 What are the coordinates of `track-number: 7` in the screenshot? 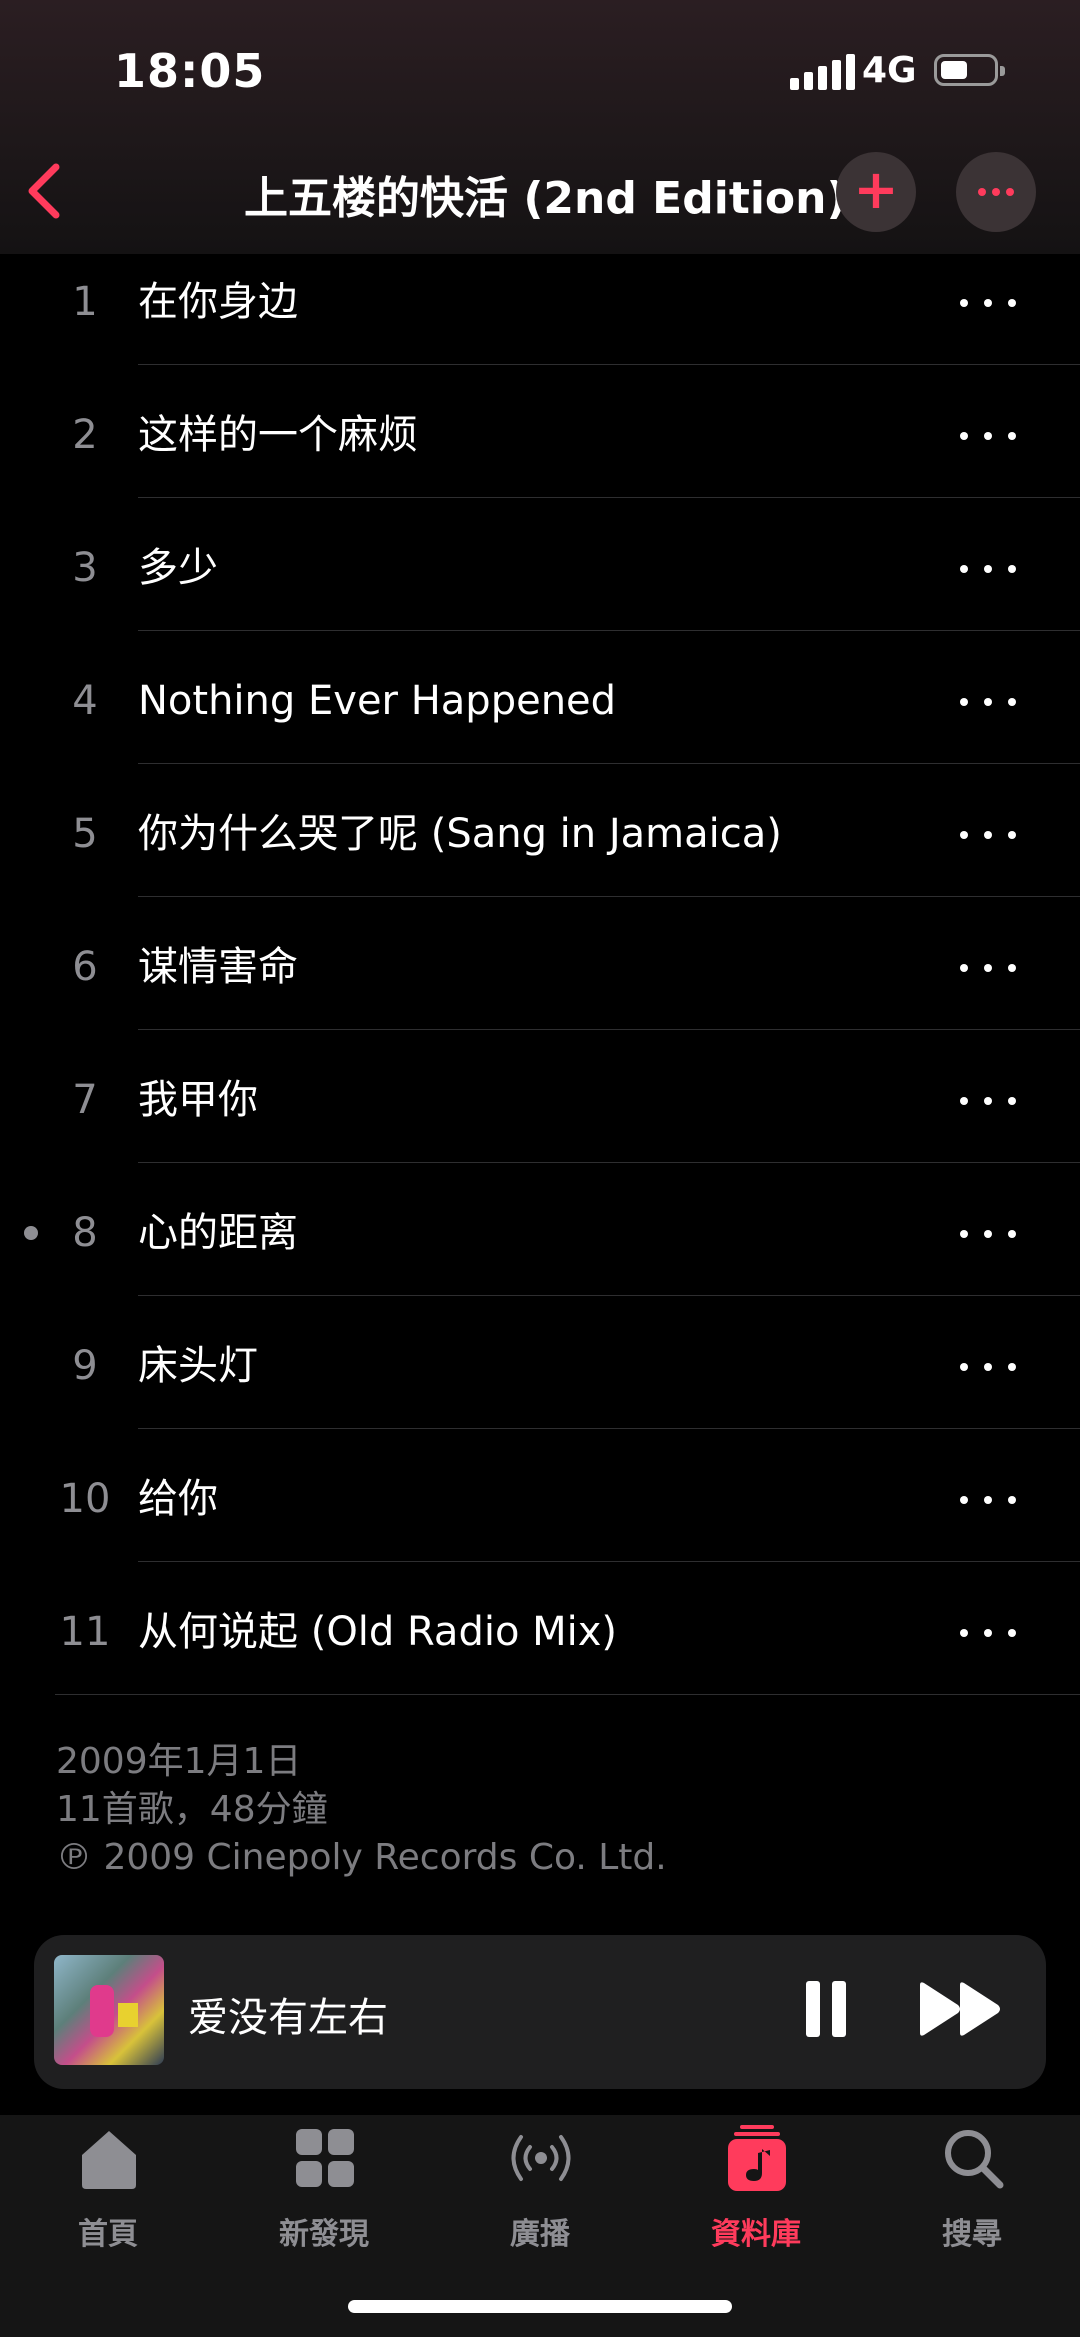 It's located at (85, 1100).